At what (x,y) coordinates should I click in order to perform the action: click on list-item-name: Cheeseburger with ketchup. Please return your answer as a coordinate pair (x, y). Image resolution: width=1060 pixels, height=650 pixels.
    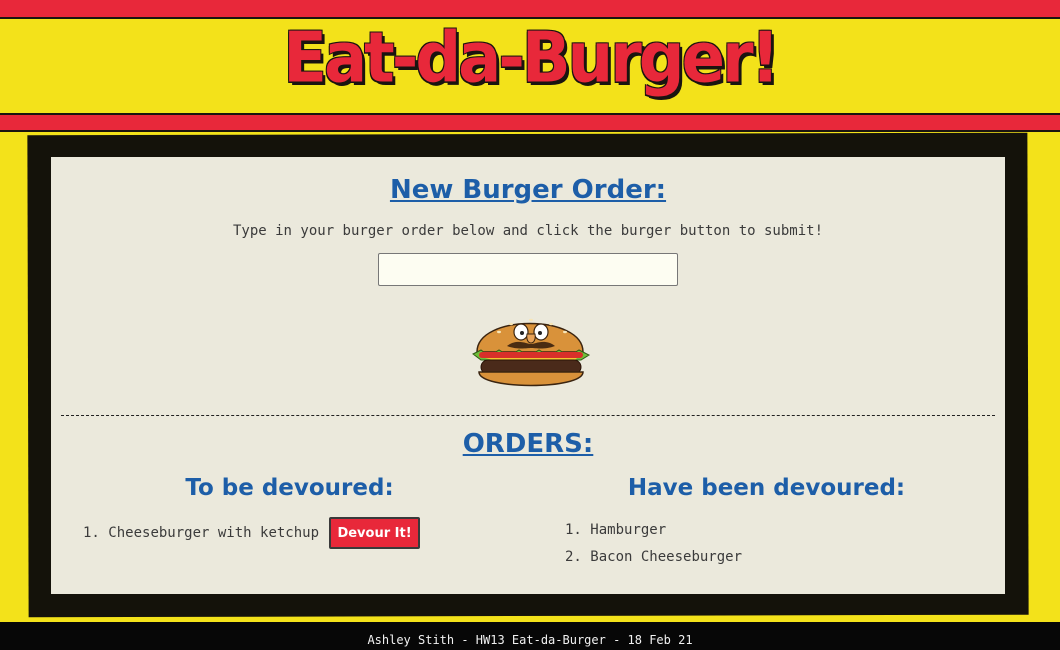
    Looking at the image, I should click on (214, 533).